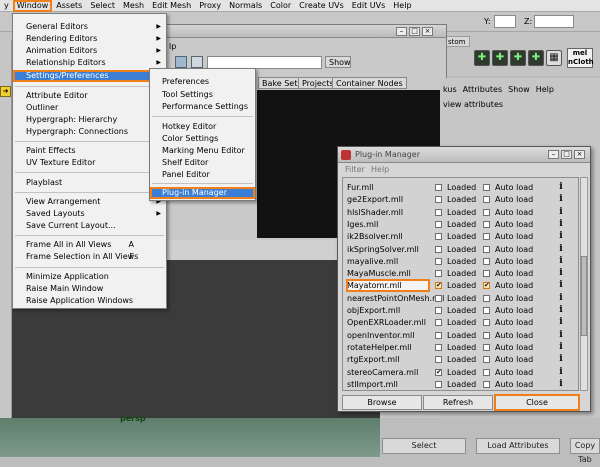  I want to click on grid-icon, so click(181, 62).